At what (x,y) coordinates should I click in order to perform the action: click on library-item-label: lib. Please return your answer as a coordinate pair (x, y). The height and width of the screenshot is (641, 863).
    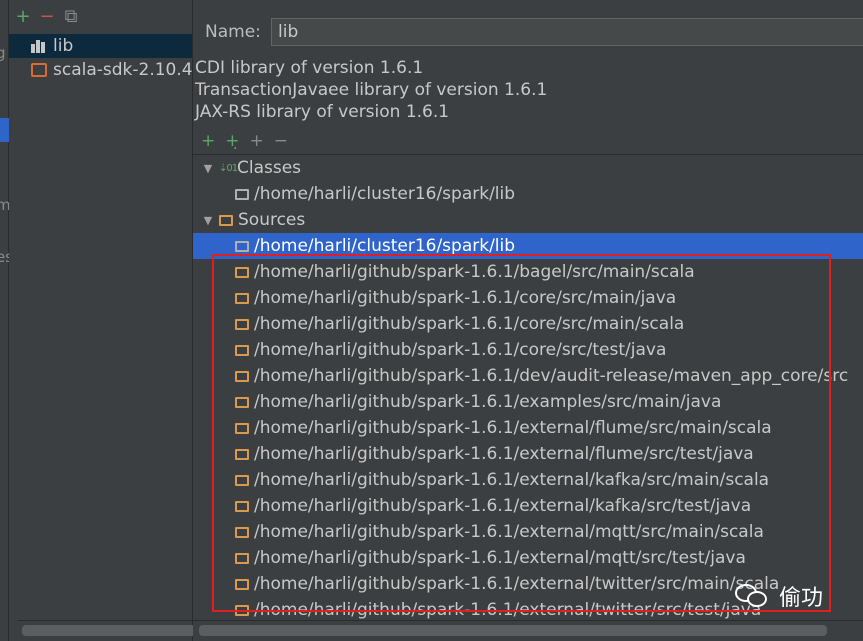
    Looking at the image, I should click on (63, 46).